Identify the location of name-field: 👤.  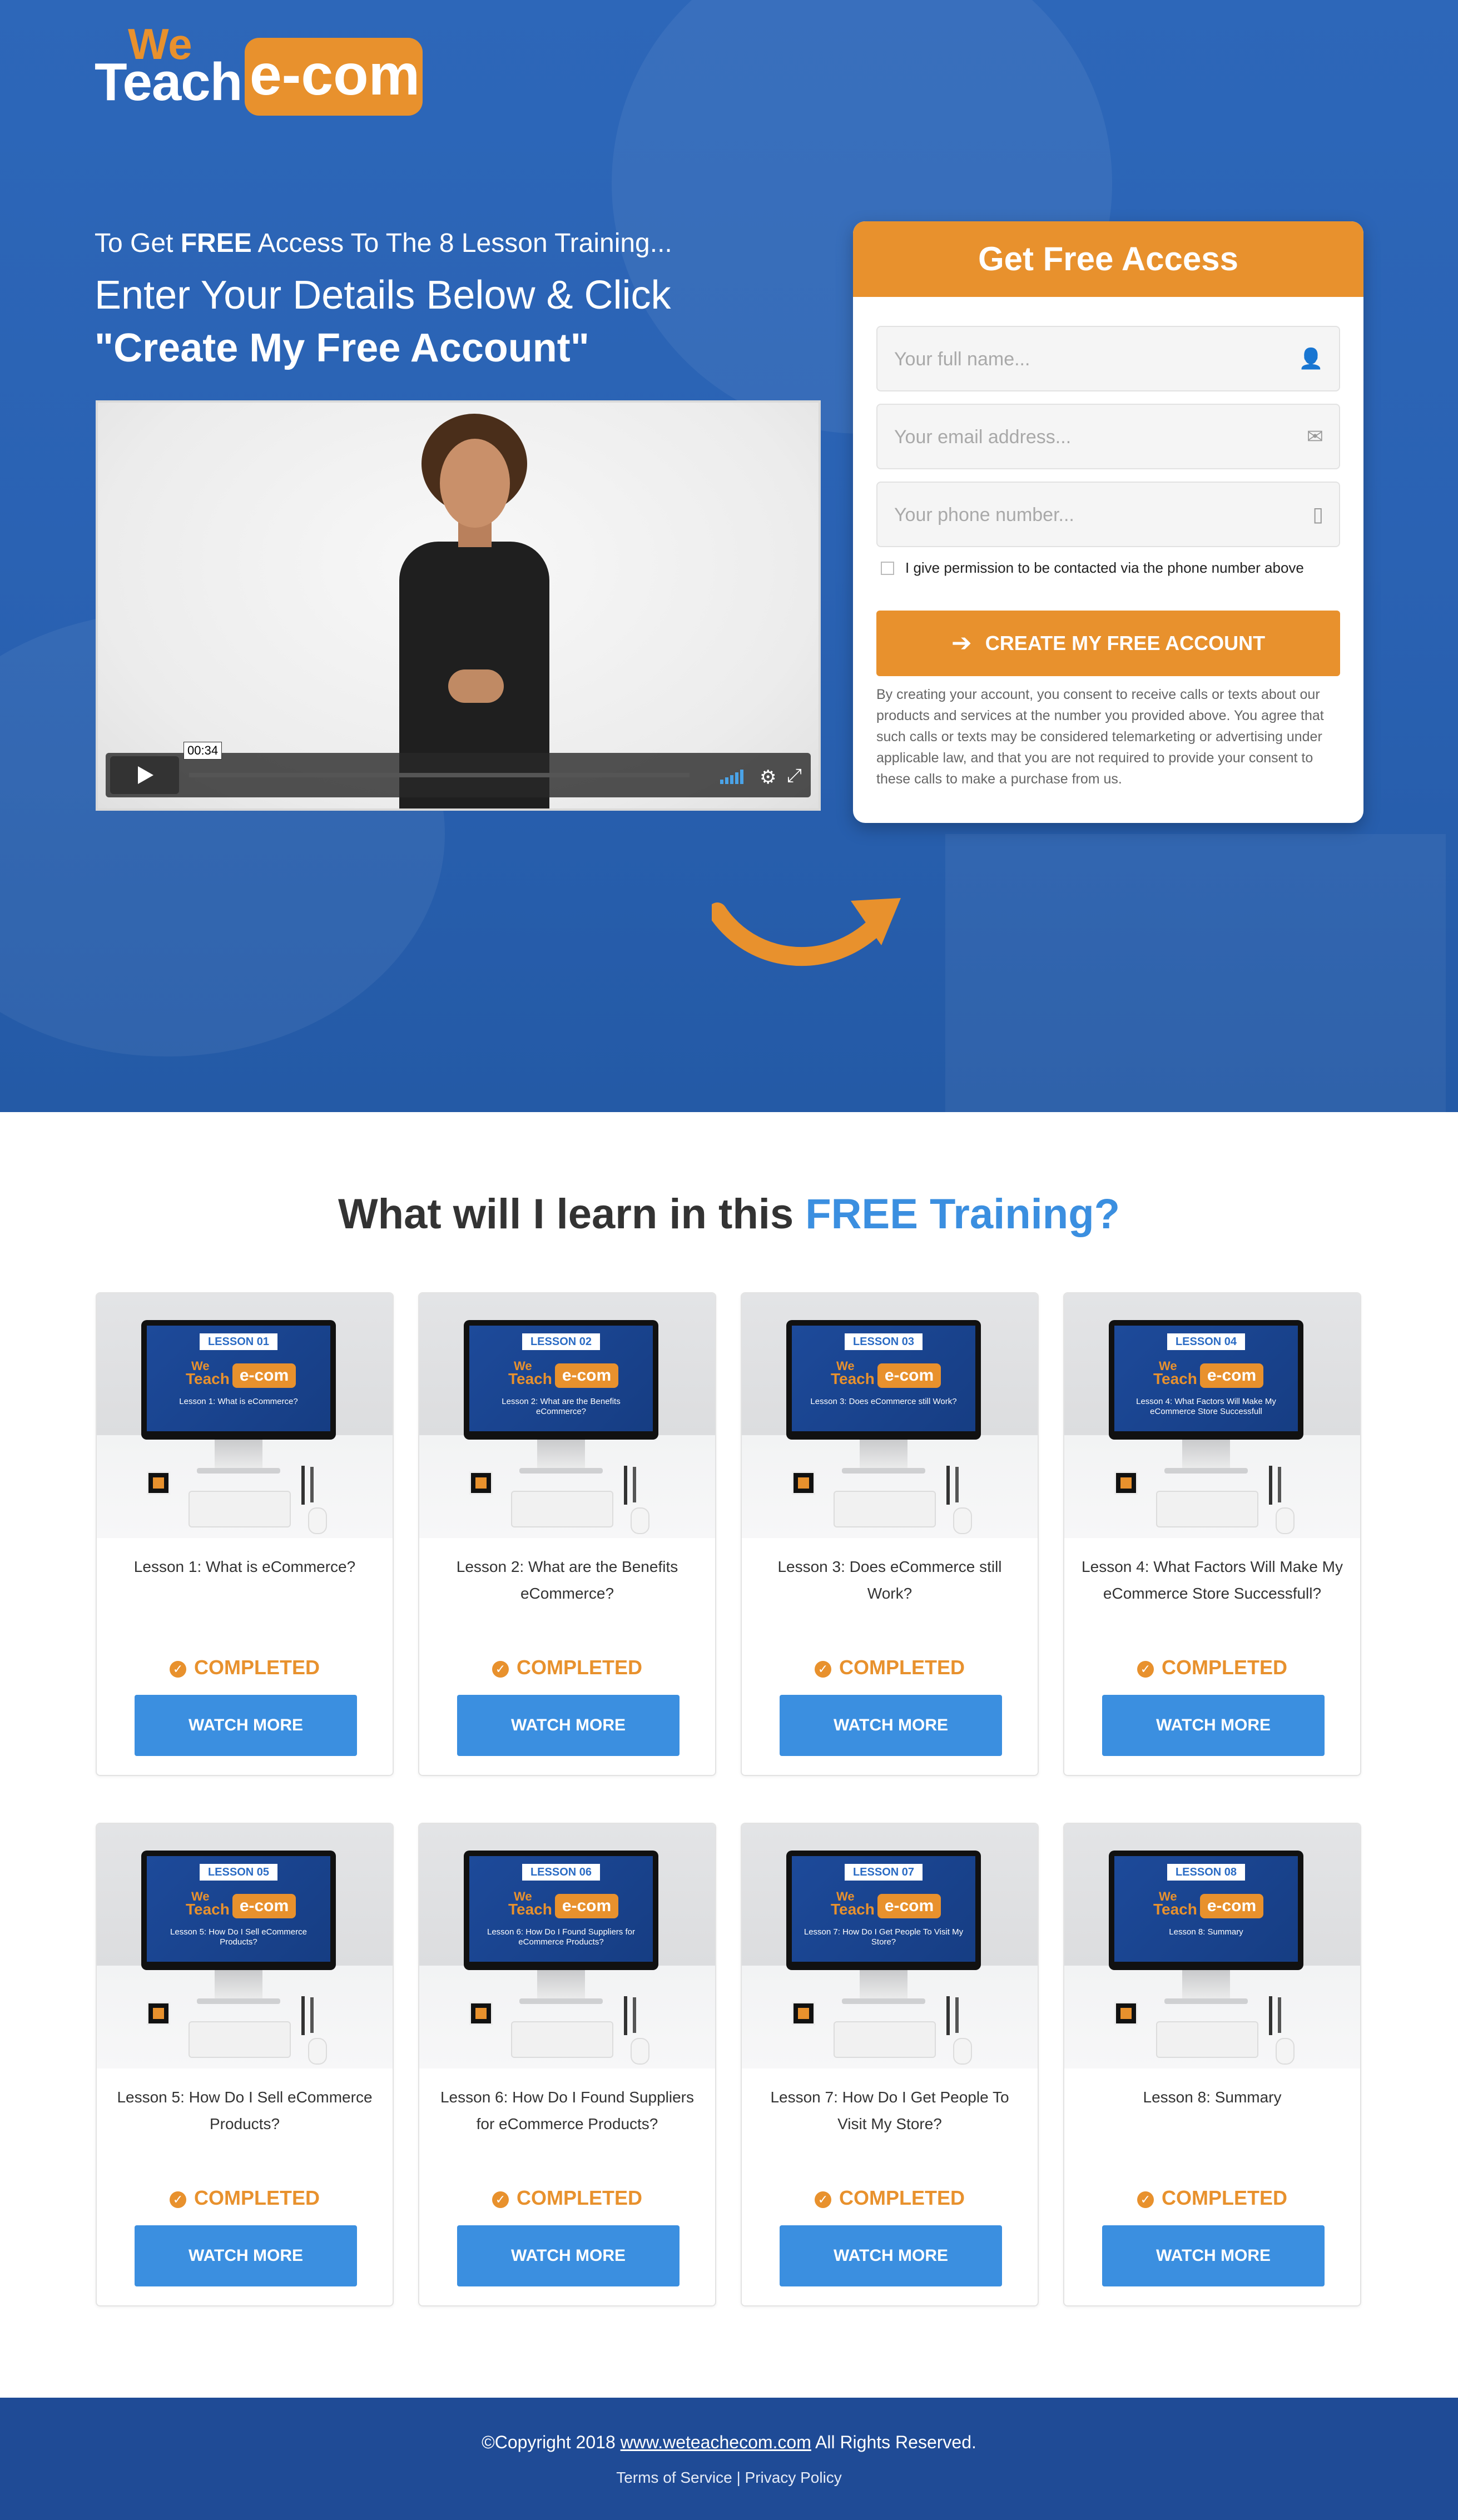
(1108, 358).